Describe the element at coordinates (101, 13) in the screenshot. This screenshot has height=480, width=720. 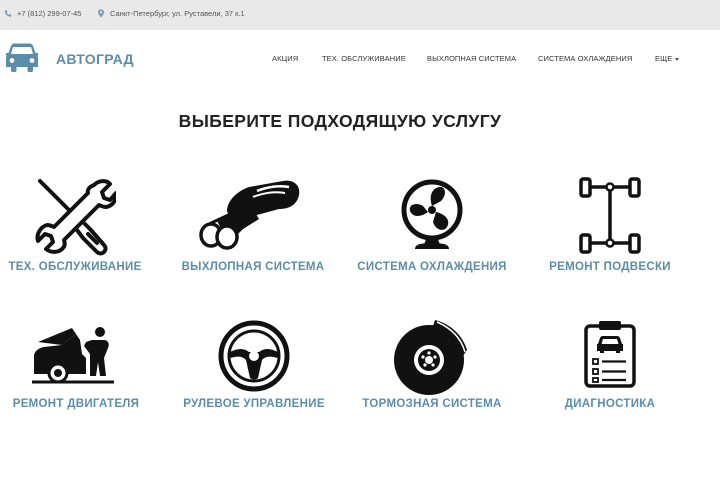
I see `map-pin-icon` at that location.